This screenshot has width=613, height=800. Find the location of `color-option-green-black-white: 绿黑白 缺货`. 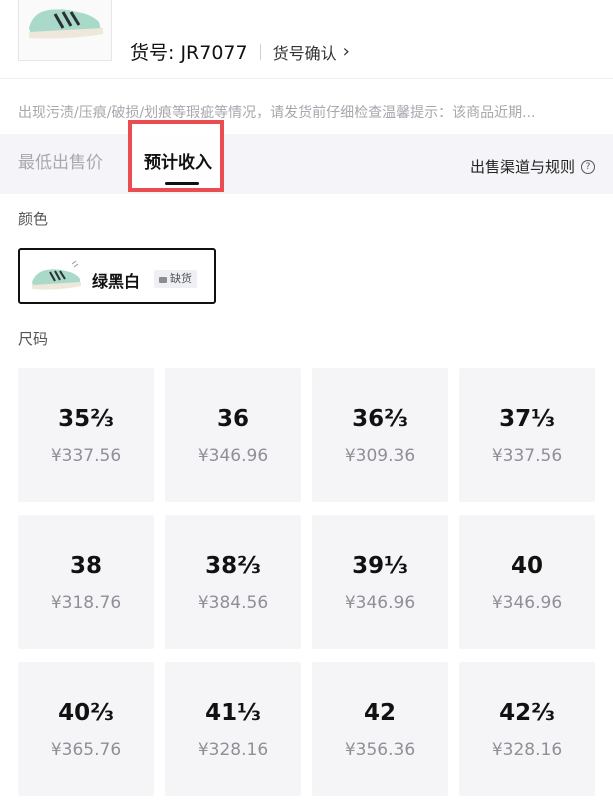

color-option-green-black-white: 绿黑白 缺货 is located at coordinates (117, 276).